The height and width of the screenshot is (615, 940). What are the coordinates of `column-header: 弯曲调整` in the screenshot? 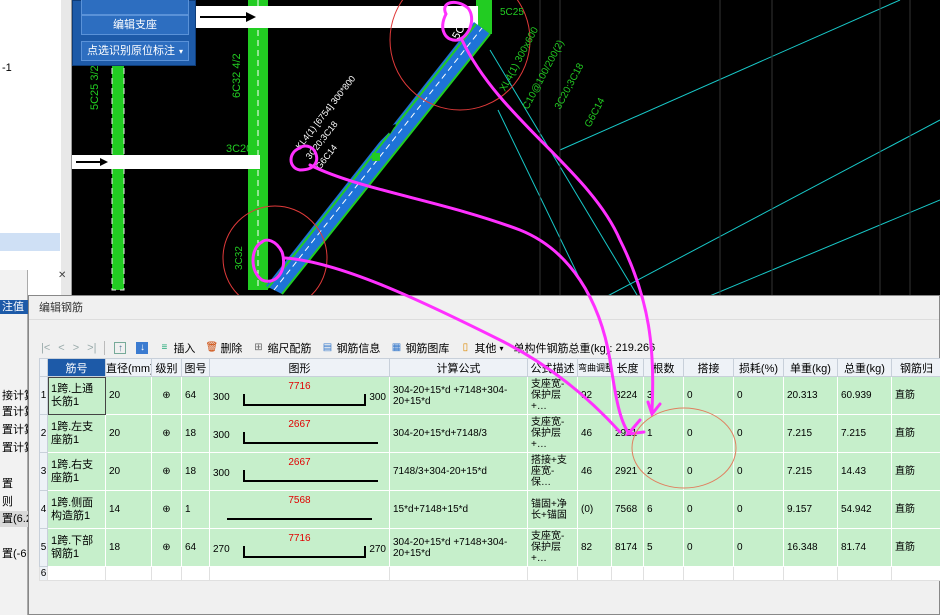 It's located at (594, 367).